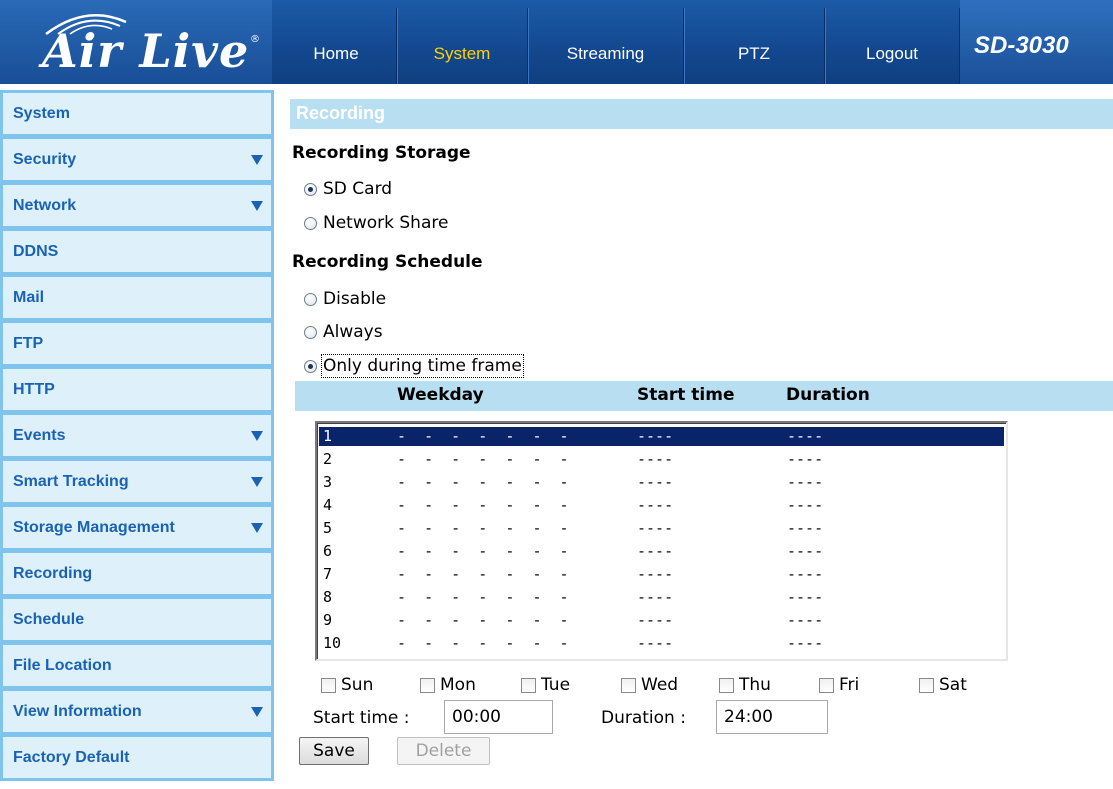 The height and width of the screenshot is (789, 1113). What do you see at coordinates (498, 717) in the screenshot?
I see `start-time-input: 00:00` at bounding box center [498, 717].